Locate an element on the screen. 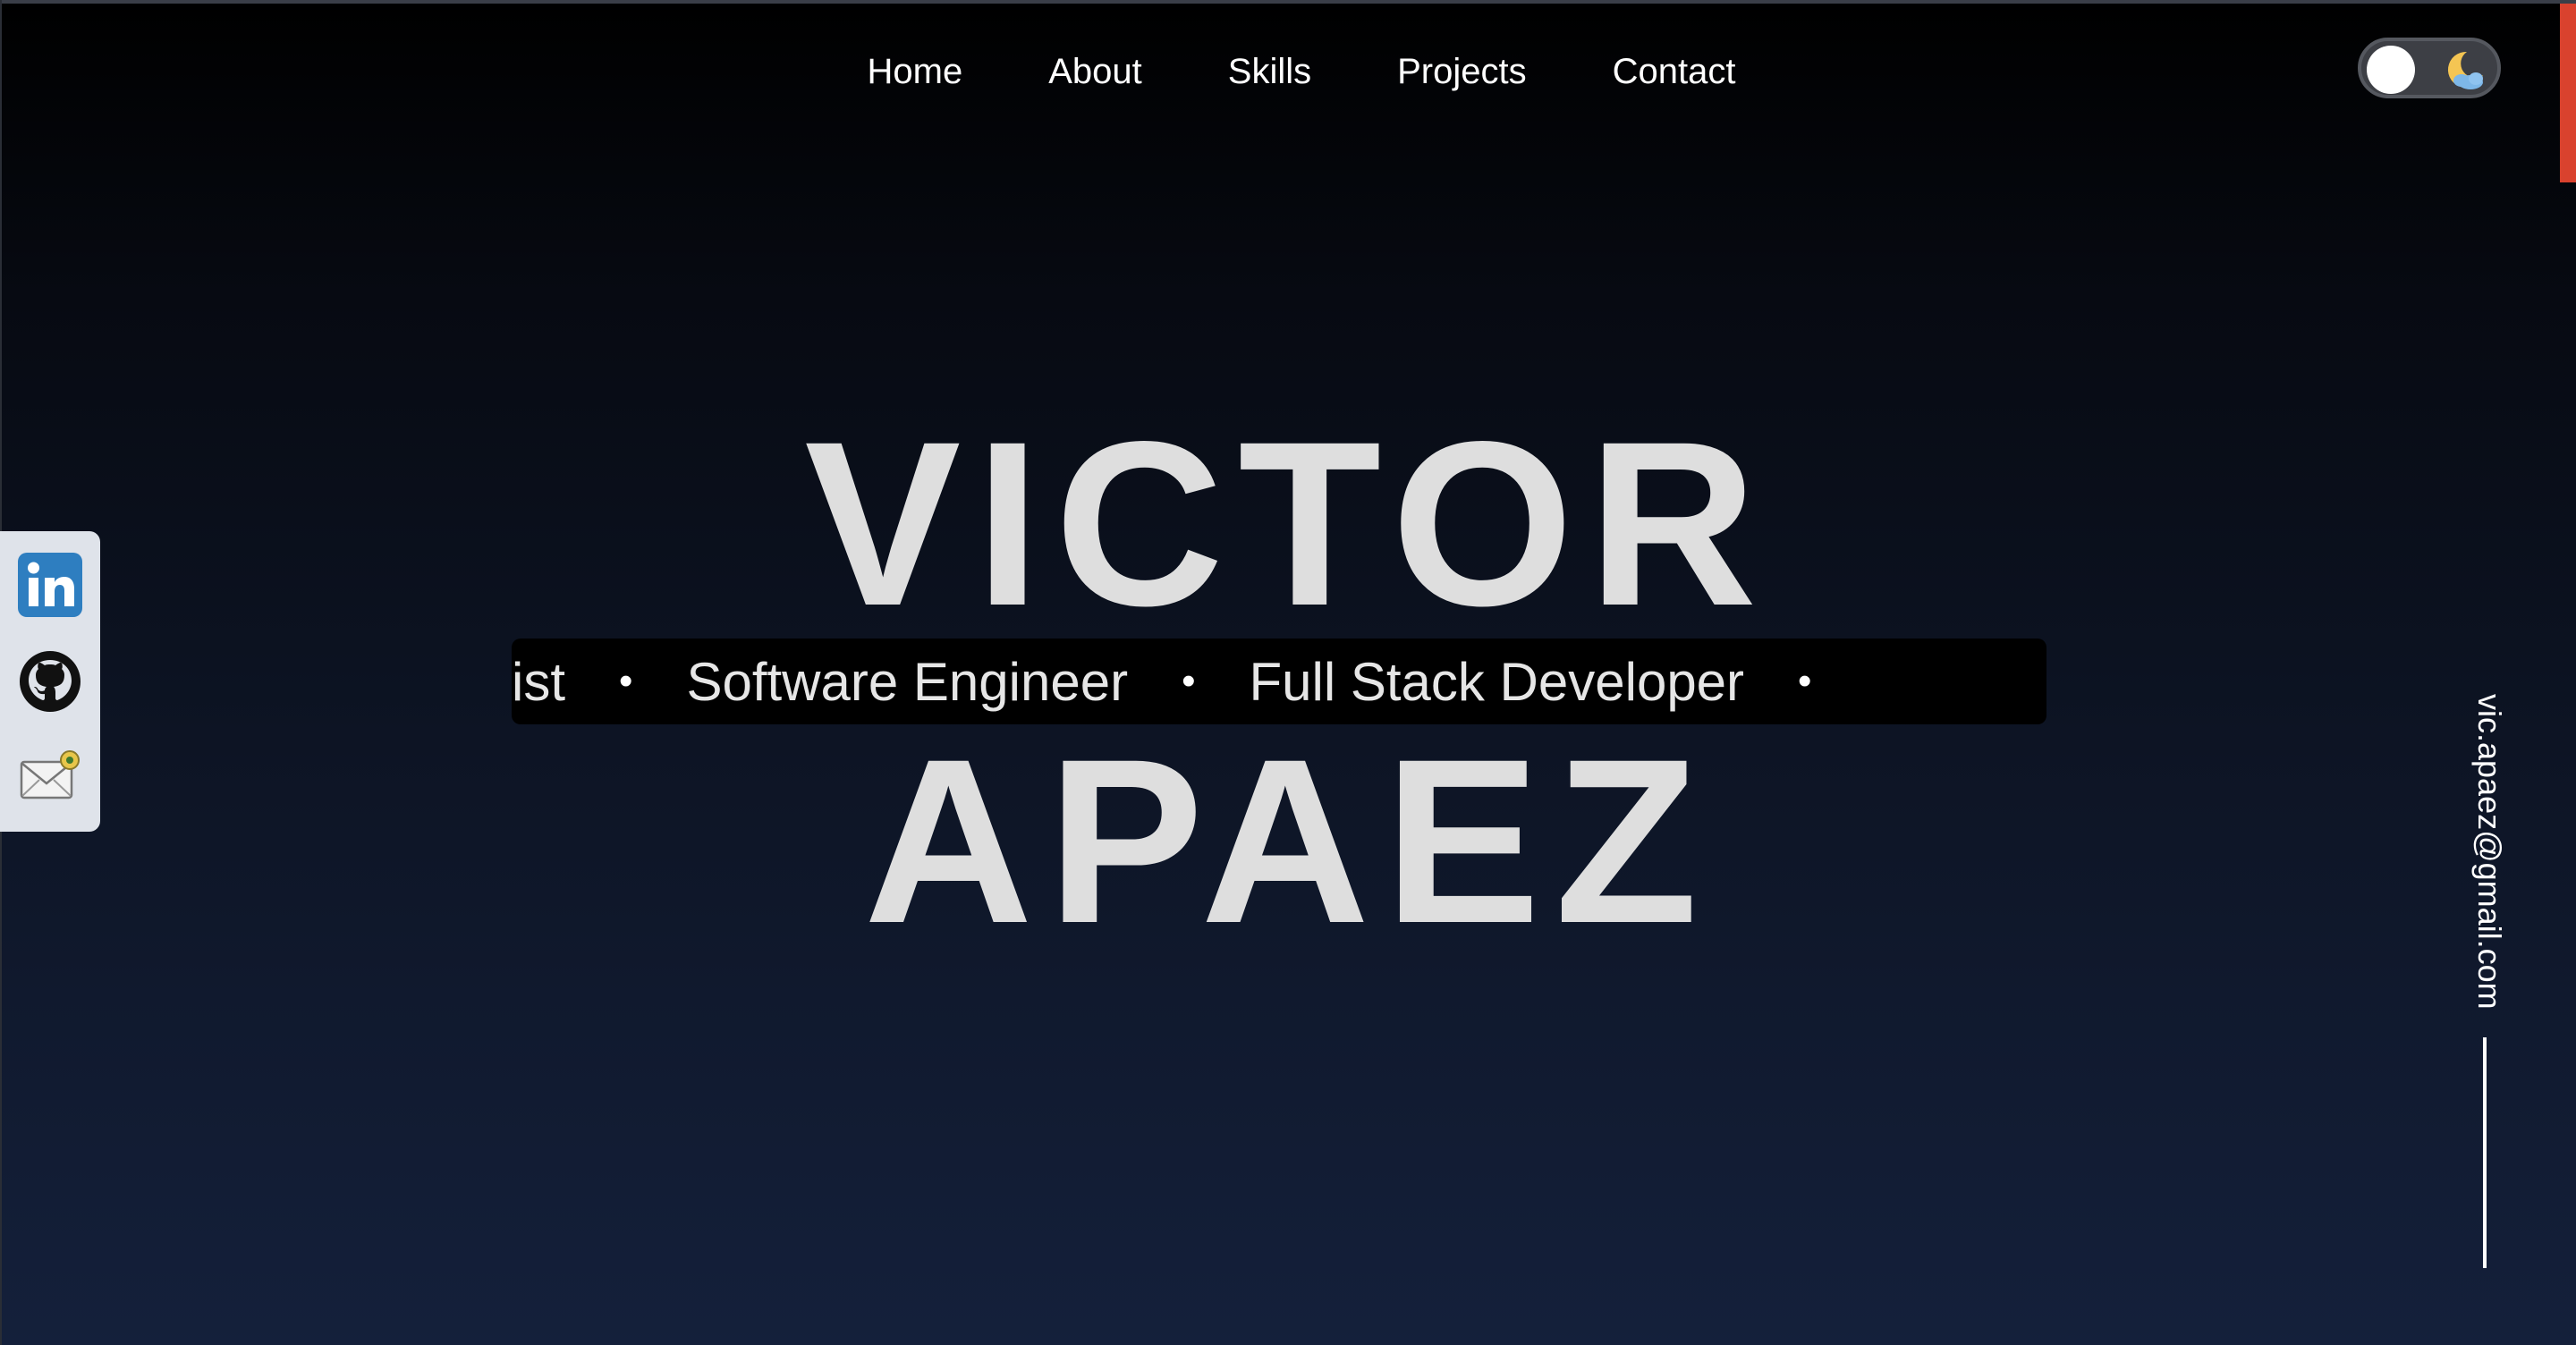  github-icon is located at coordinates (50, 681).